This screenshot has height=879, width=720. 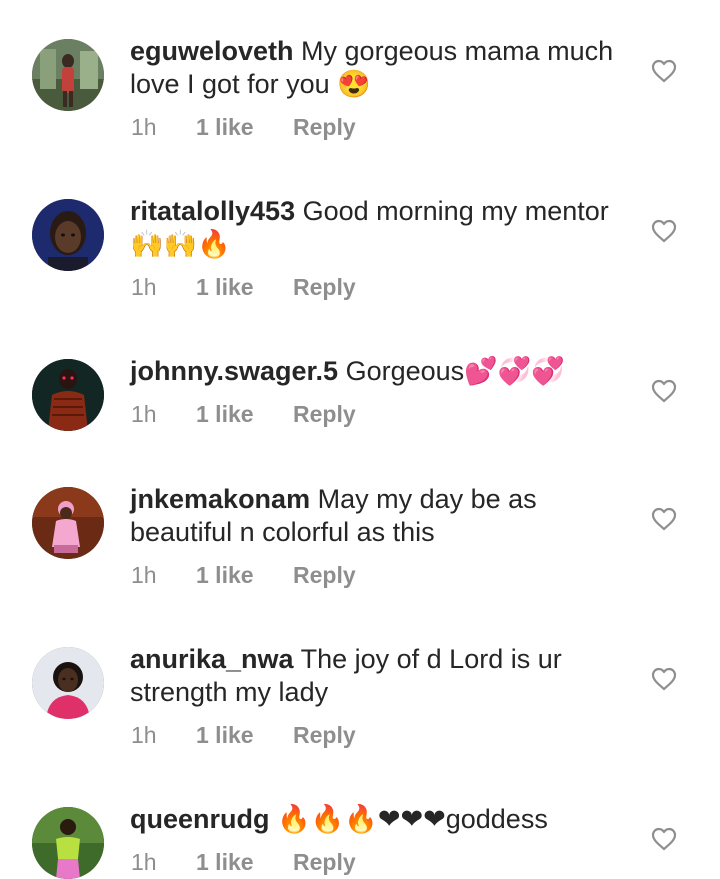 I want to click on username-link: johnny.swager.5, so click(x=234, y=371).